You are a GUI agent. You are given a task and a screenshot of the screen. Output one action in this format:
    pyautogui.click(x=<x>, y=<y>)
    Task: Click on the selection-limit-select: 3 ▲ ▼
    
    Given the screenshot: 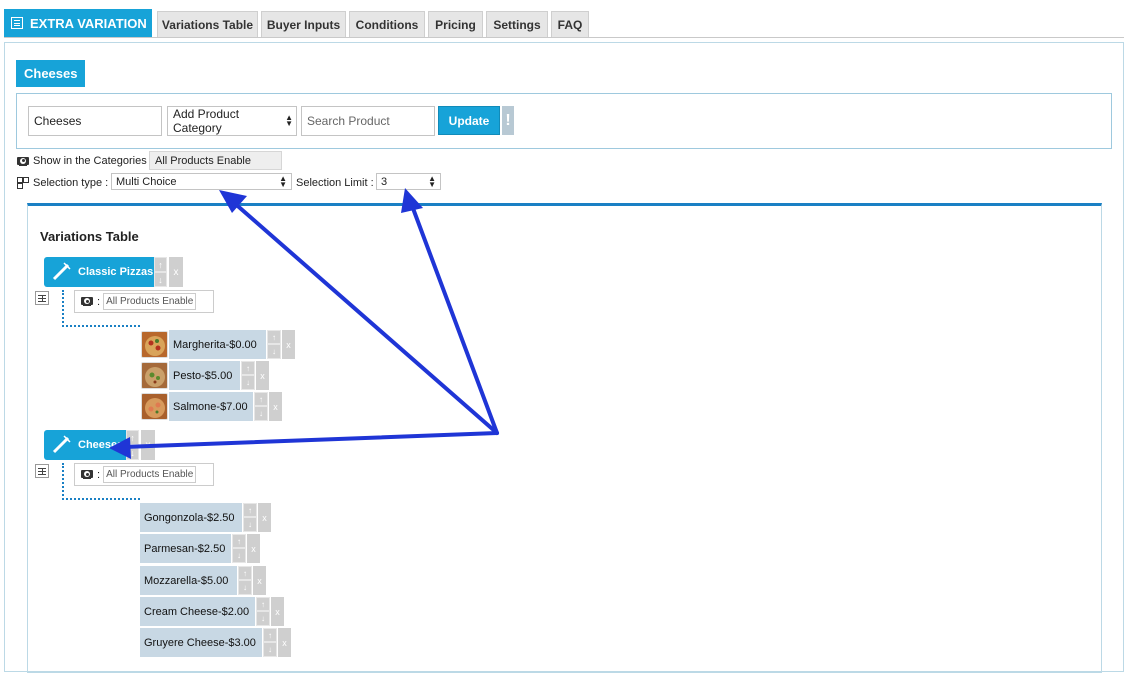 What is the action you would take?
    pyautogui.click(x=408, y=181)
    